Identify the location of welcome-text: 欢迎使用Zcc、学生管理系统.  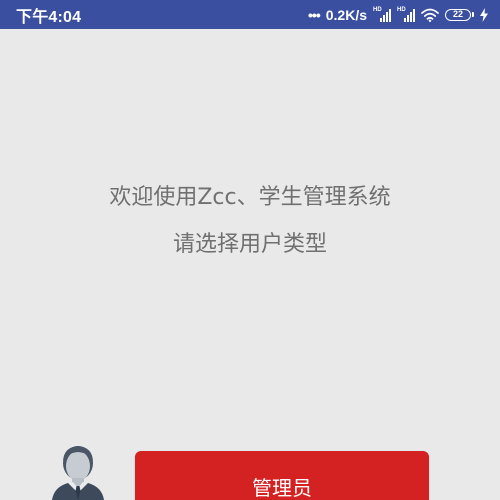
(250, 197).